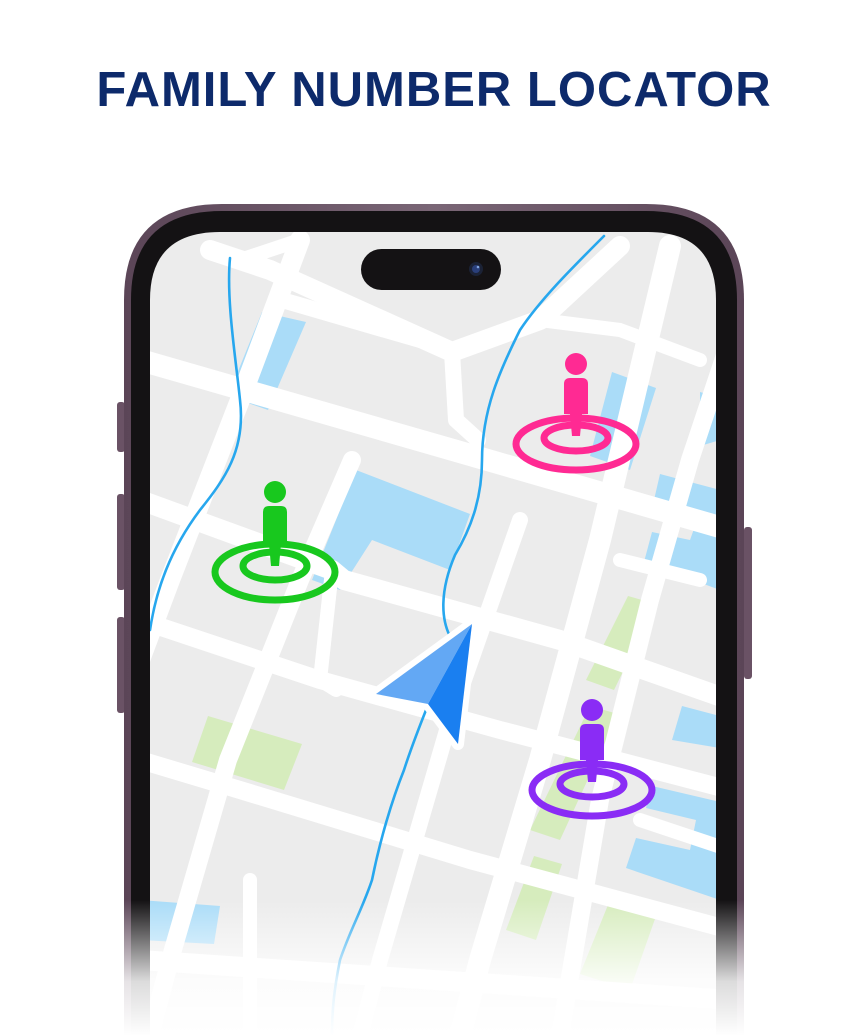 The width and height of the screenshot is (868, 1036). What do you see at coordinates (121, 542) in the screenshot?
I see `volume-up-button` at bounding box center [121, 542].